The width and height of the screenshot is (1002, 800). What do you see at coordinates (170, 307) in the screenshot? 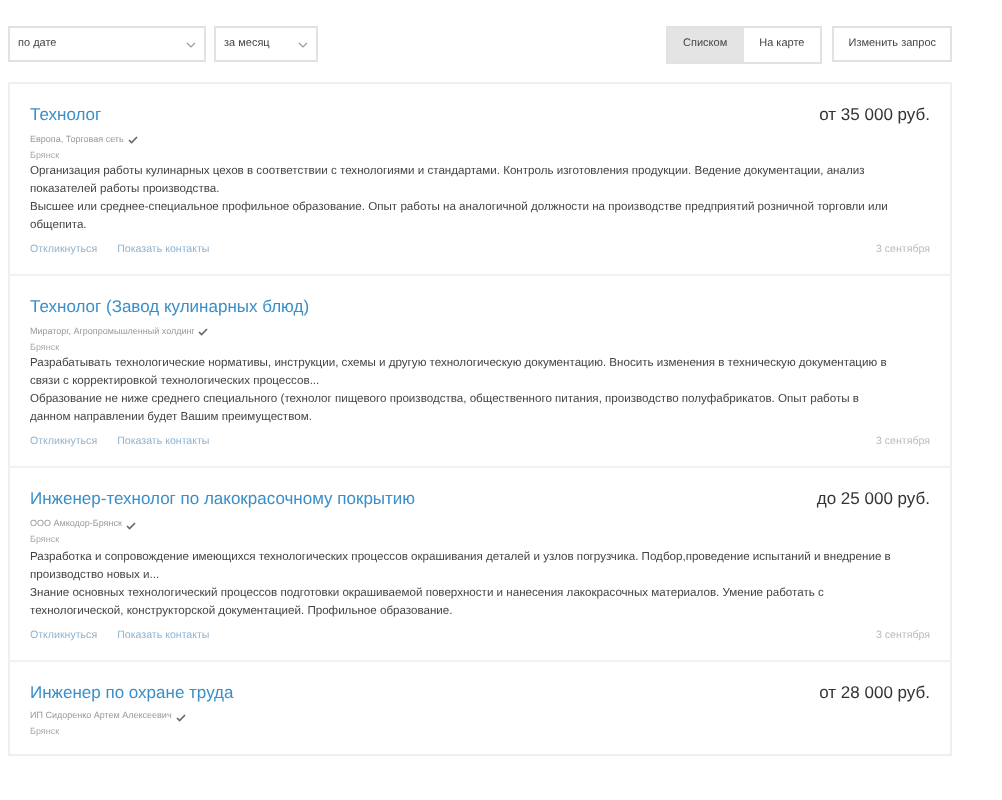
I see `vacancy-title-link: Технолог (Завод кулинарных блюд)` at bounding box center [170, 307].